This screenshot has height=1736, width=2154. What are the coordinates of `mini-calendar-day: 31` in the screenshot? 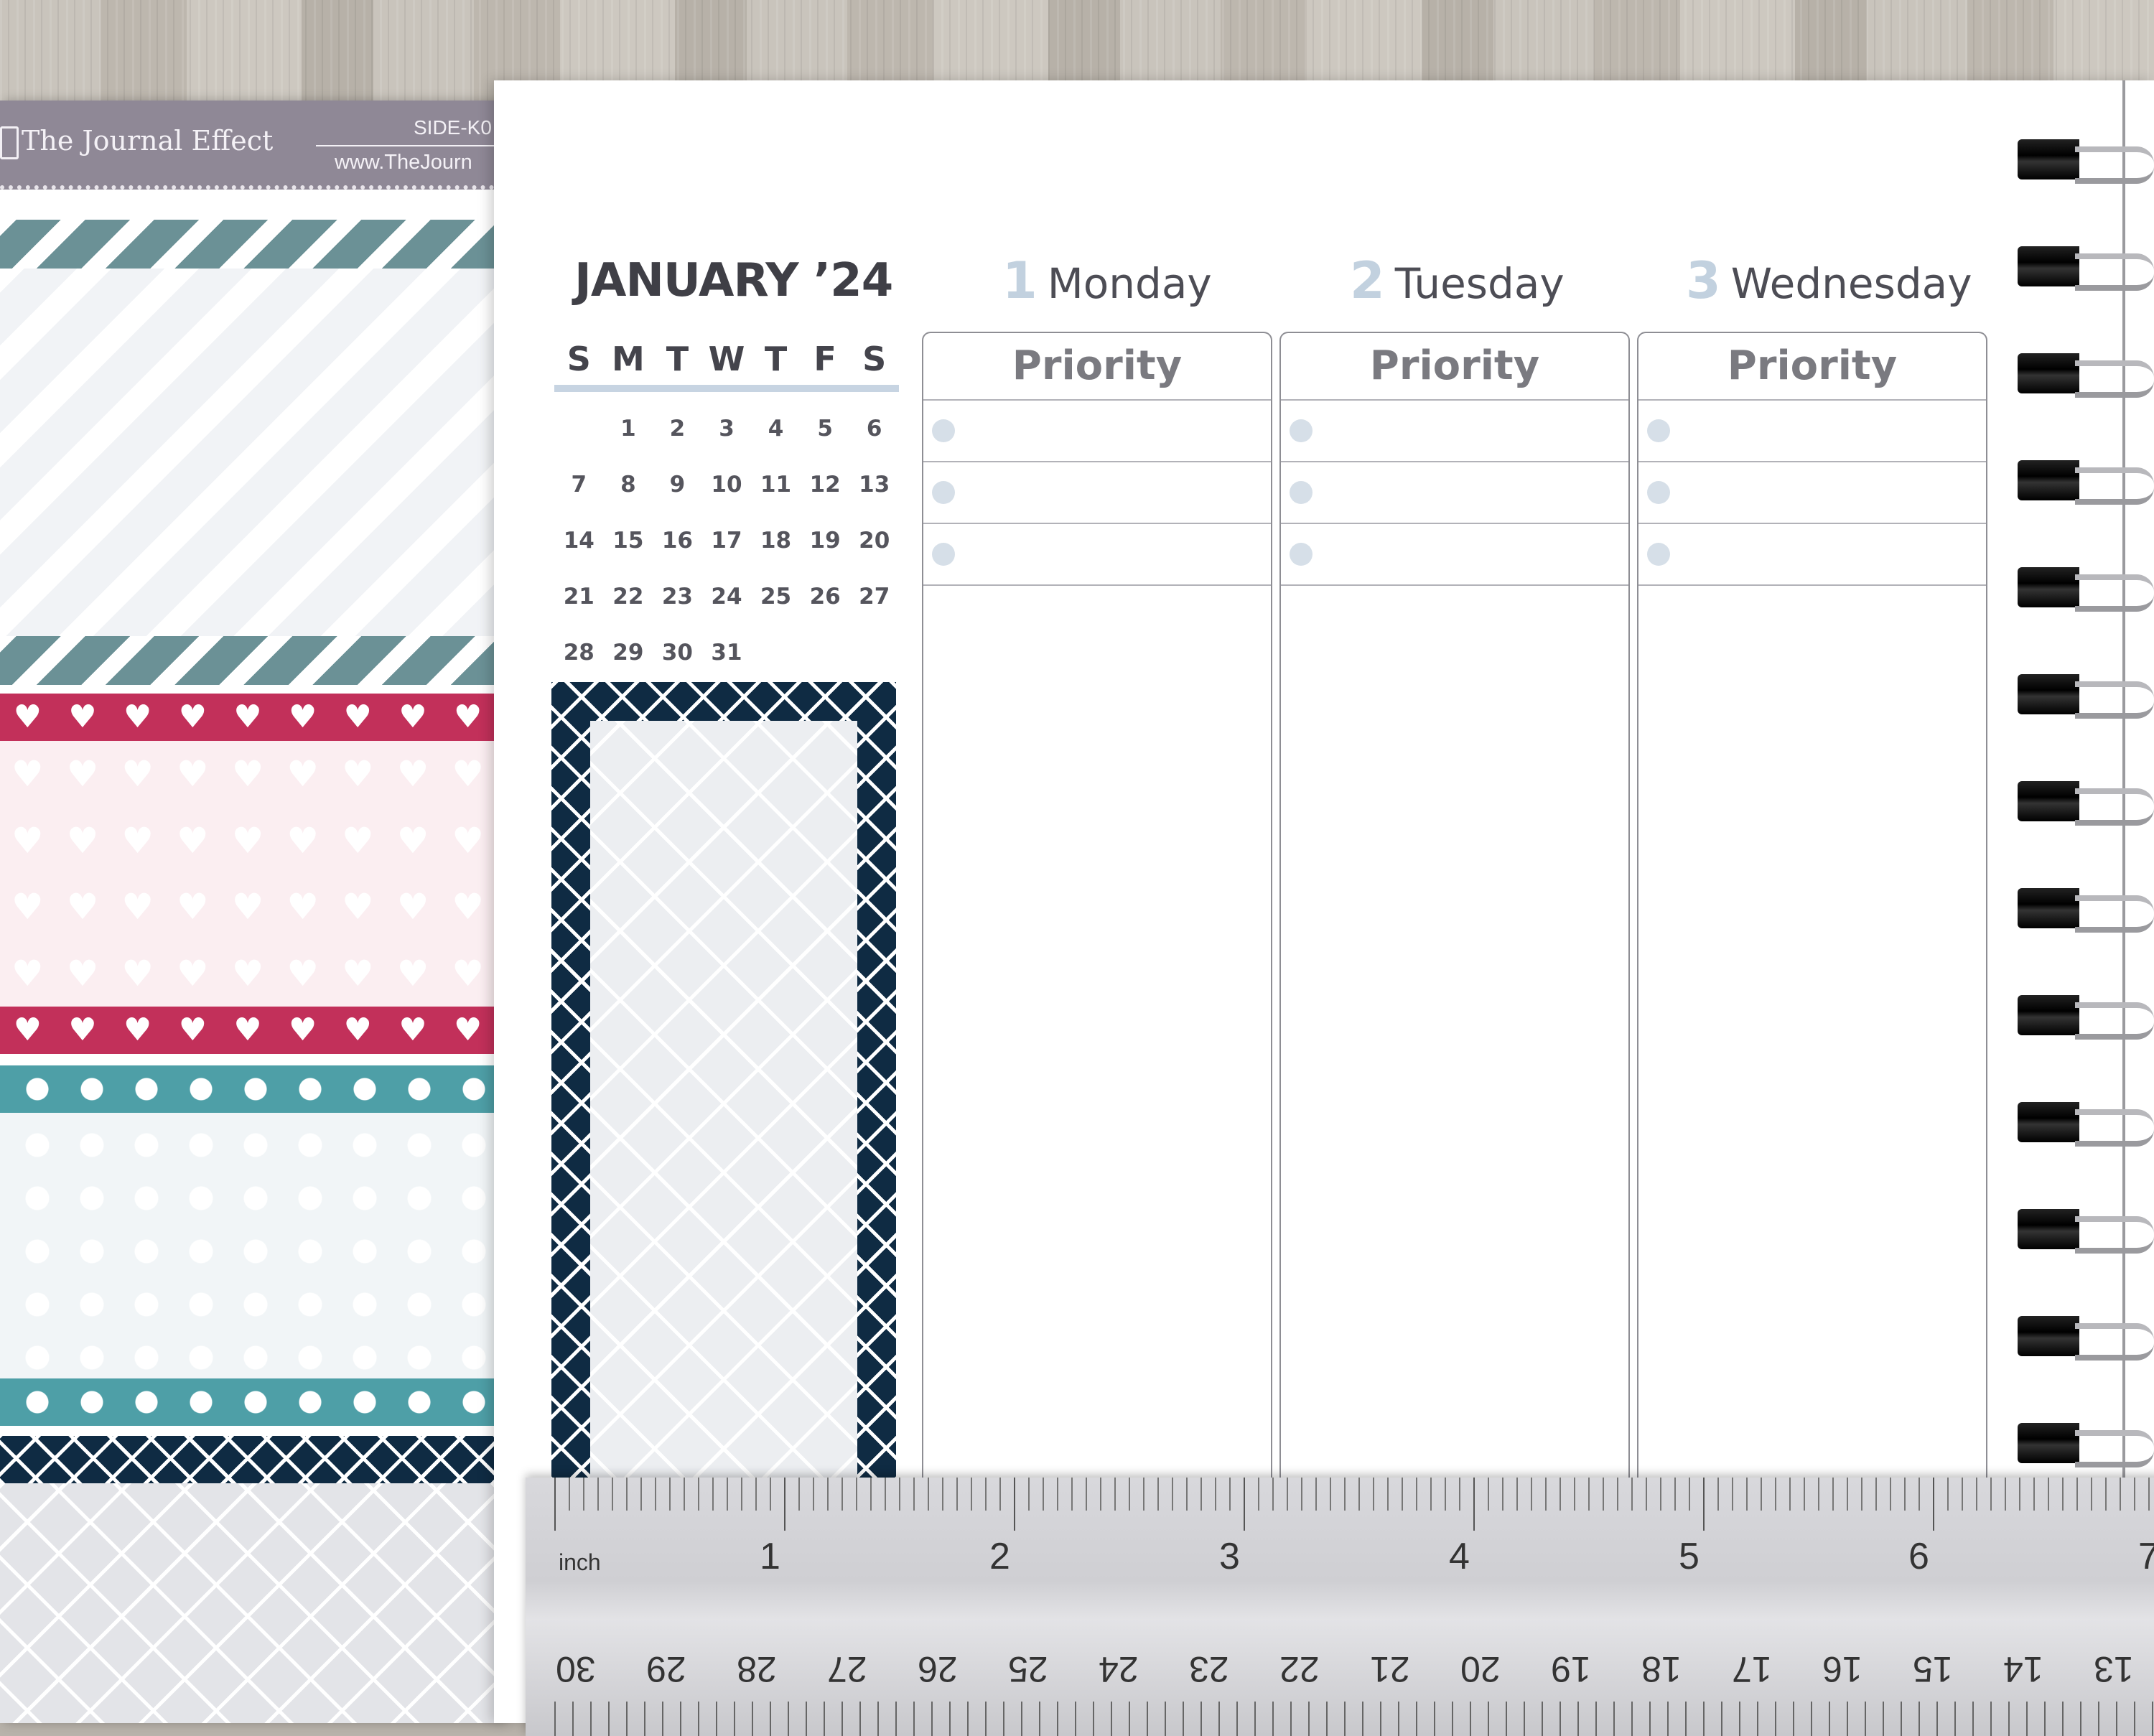 It's located at (726, 653).